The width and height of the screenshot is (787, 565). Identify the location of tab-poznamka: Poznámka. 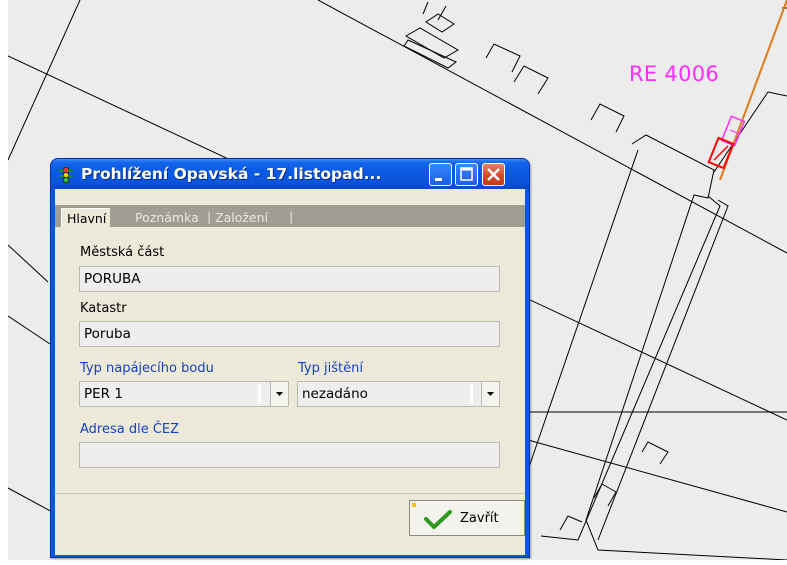
(167, 217).